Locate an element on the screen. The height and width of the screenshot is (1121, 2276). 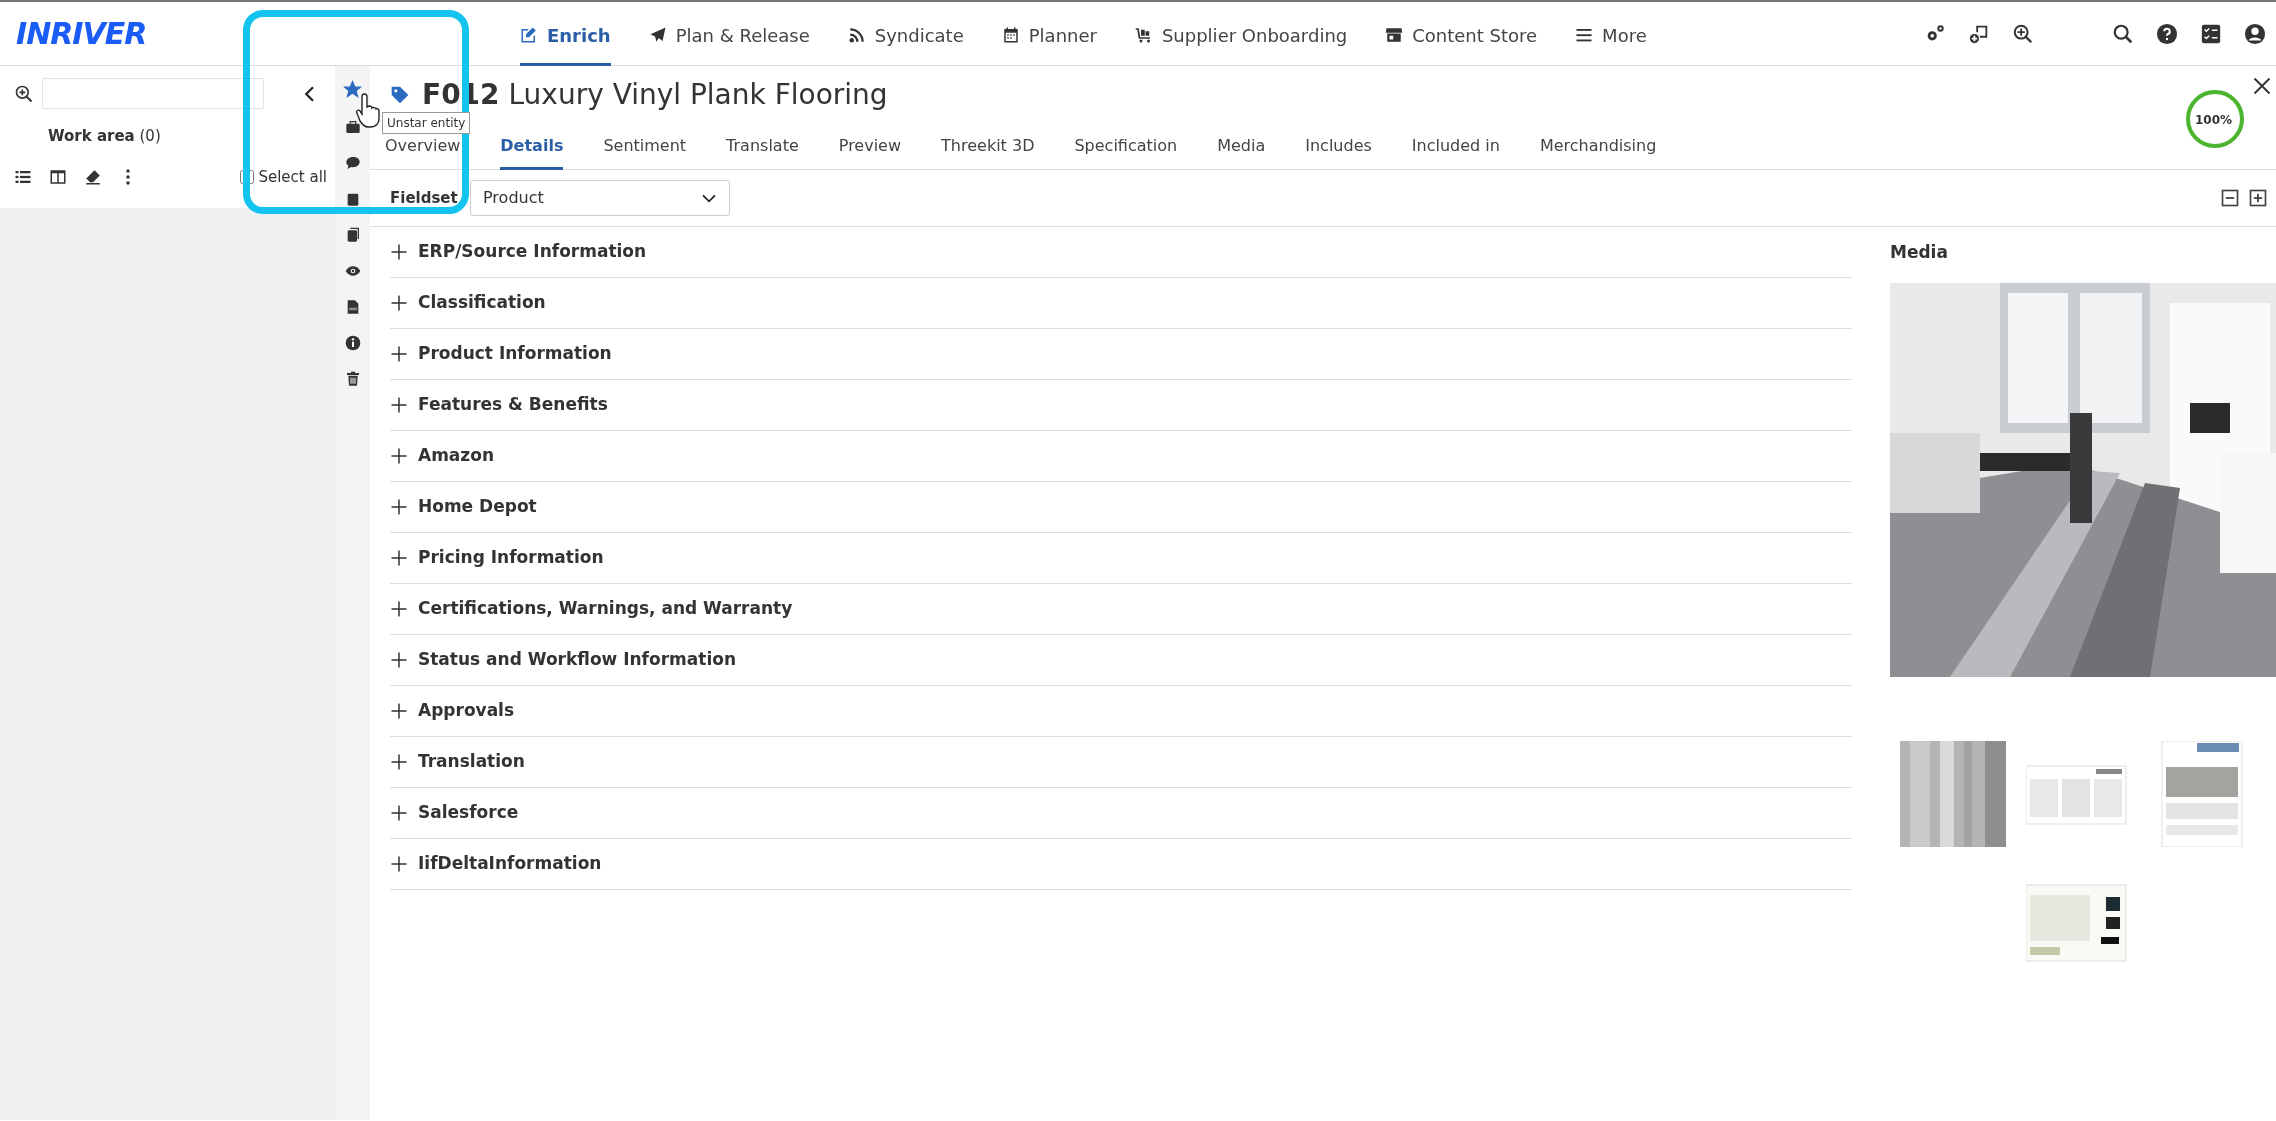
section-header: IifDeltaInformation is located at coordinates (1121, 864).